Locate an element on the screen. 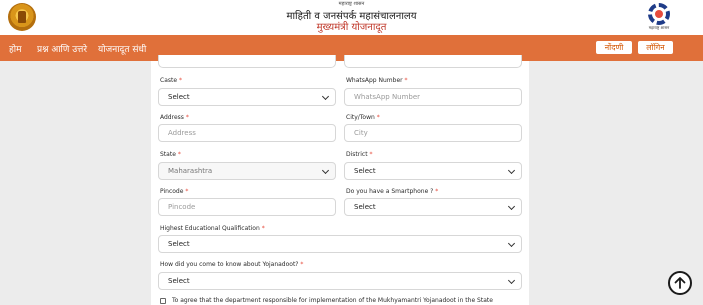 The height and width of the screenshot is (305, 703). source-value: Select is located at coordinates (179, 281).